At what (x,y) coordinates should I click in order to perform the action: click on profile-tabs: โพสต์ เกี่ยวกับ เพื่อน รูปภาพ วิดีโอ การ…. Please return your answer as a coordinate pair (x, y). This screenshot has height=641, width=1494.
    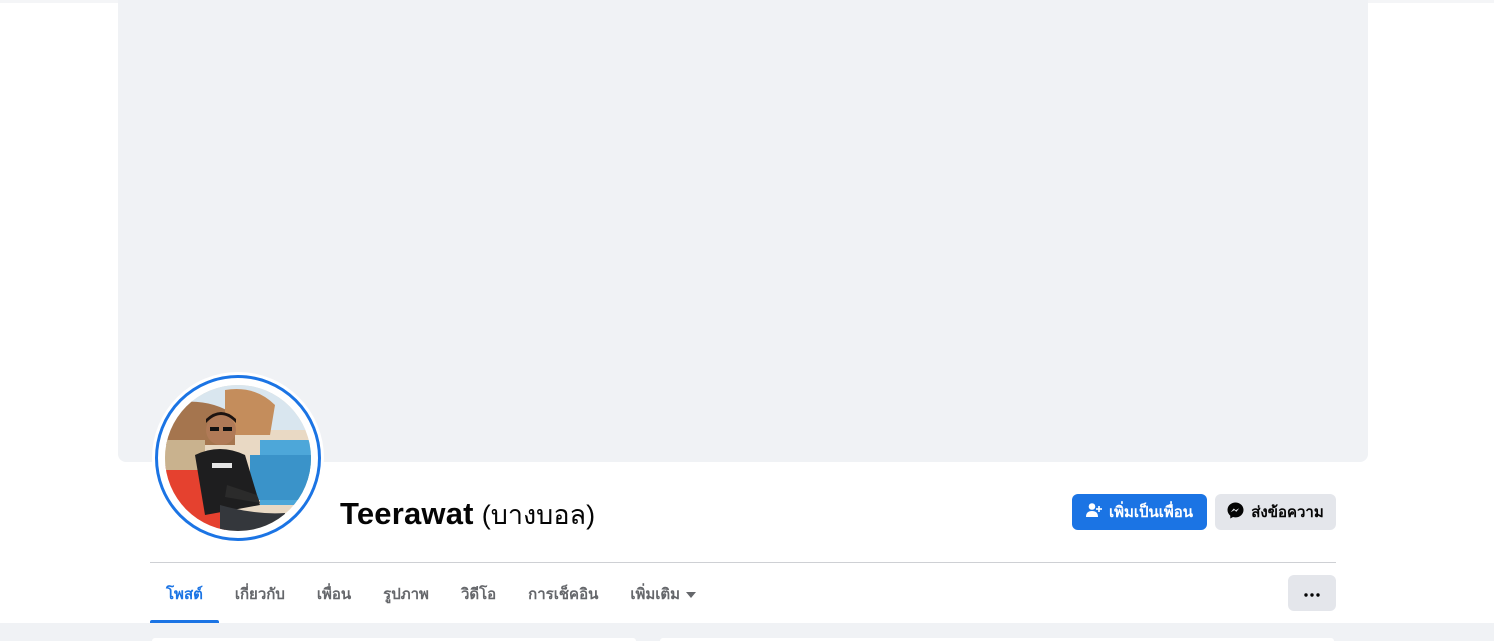
    Looking at the image, I should click on (431, 593).